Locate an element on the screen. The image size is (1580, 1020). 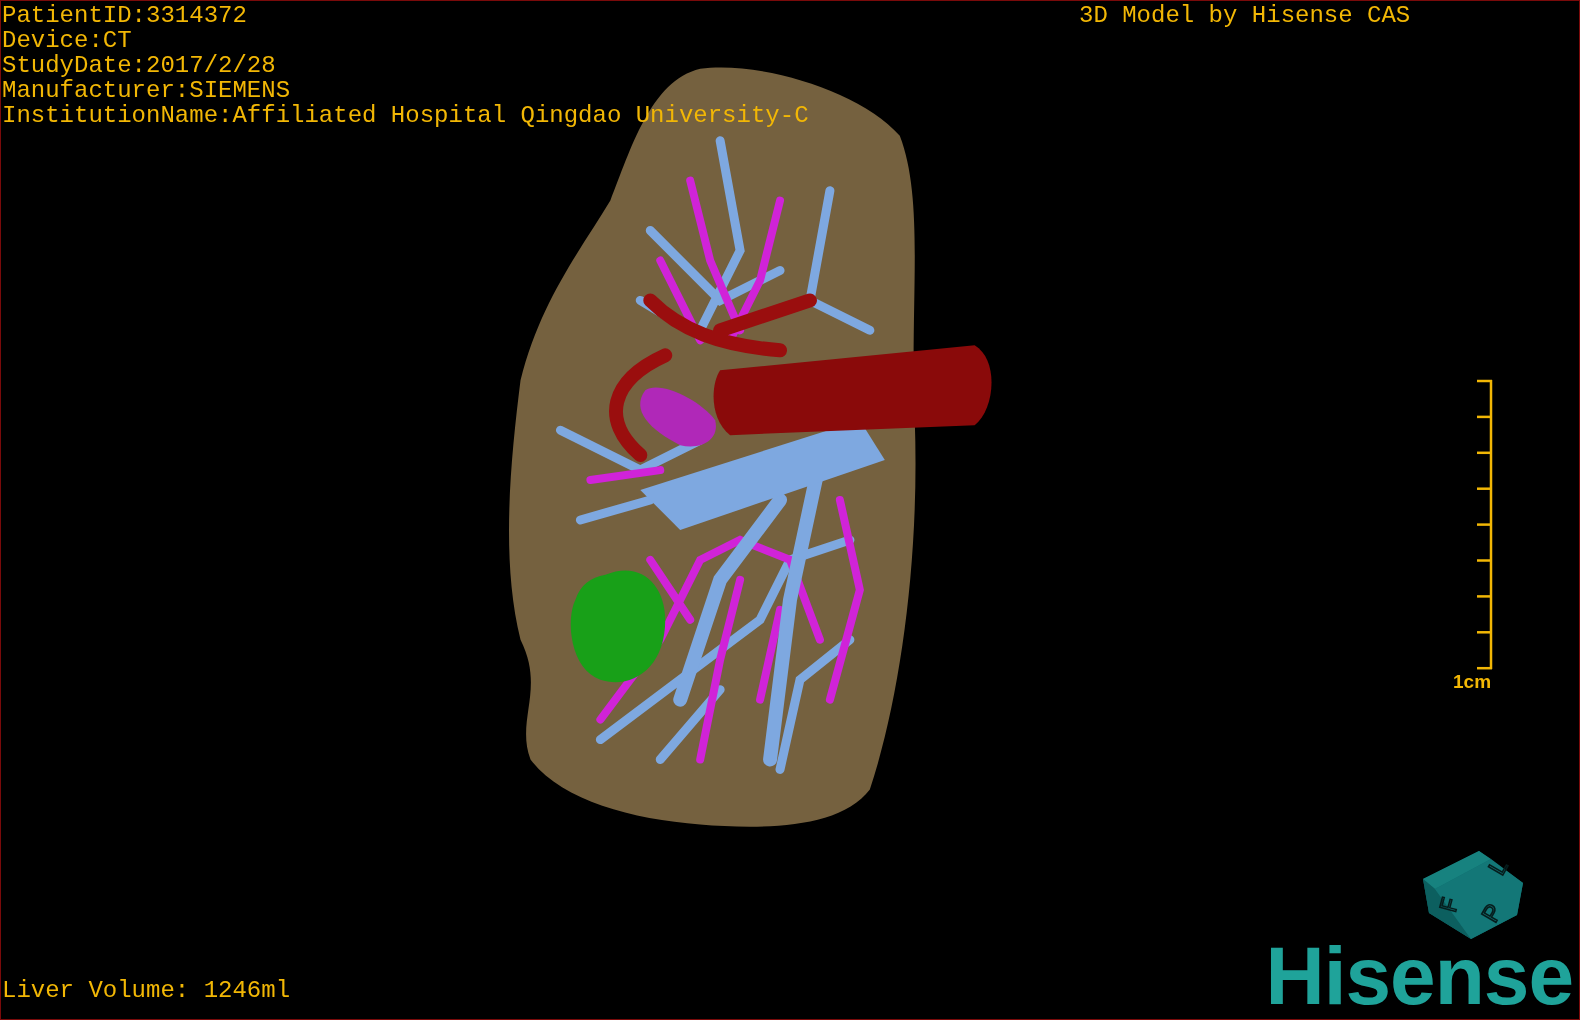
info-text: StudyDate:2017/2/28 is located at coordinates (139, 65).